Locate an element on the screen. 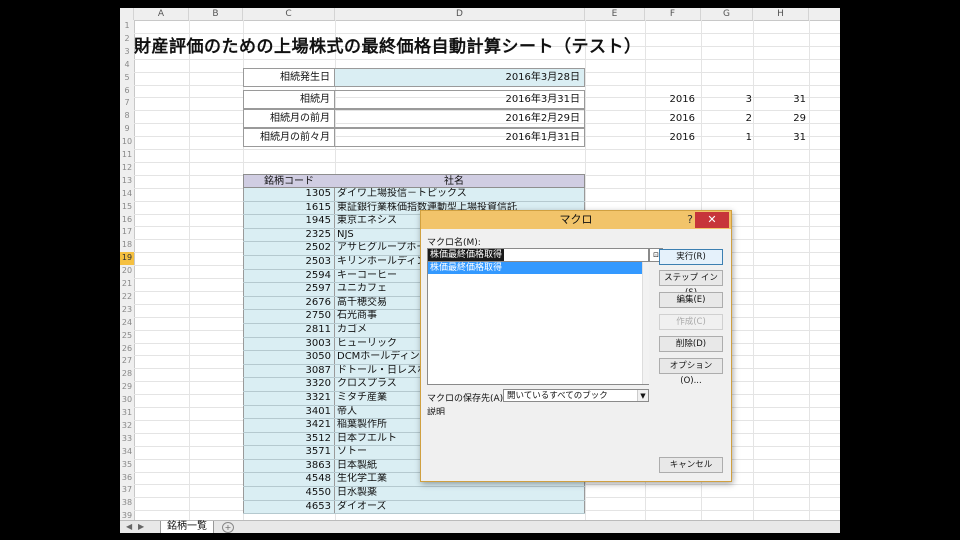 The height and width of the screenshot is (540, 960). column-header-b: B is located at coordinates (216, 14).